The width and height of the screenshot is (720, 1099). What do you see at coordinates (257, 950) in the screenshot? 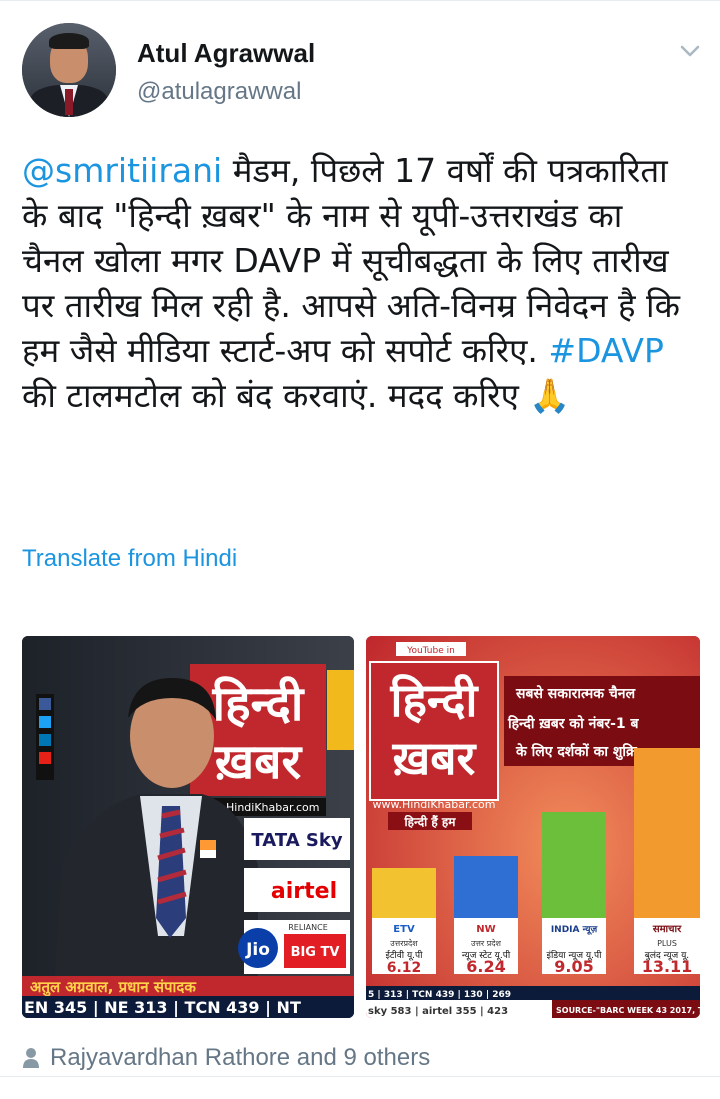
I see `jio-text: Jio` at bounding box center [257, 950].